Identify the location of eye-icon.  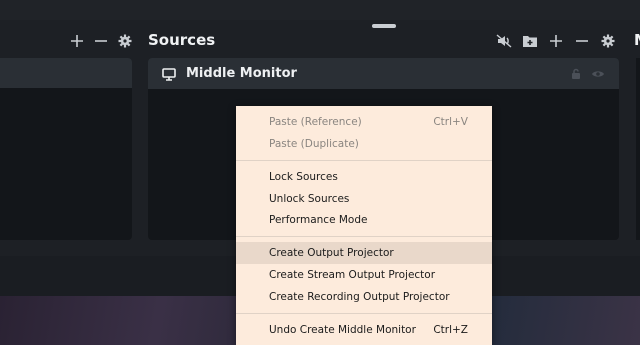
(598, 75).